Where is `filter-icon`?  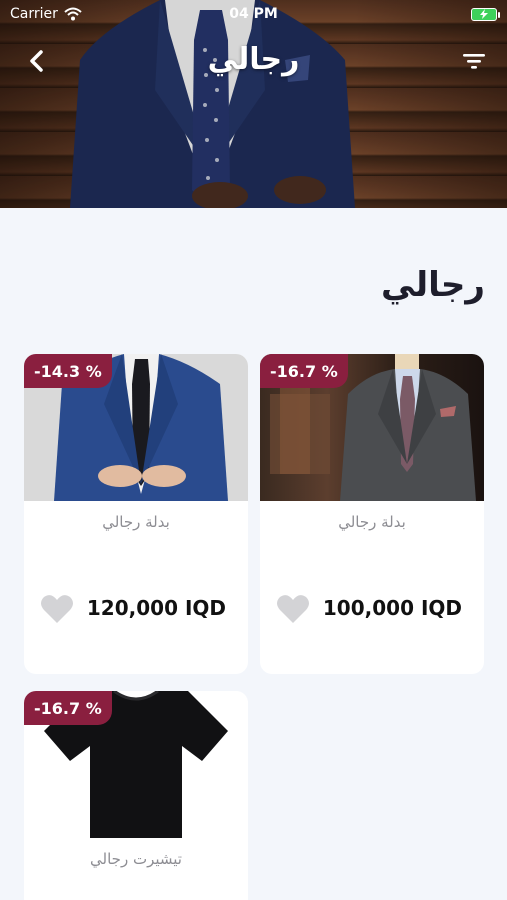
filter-icon is located at coordinates (474, 61).